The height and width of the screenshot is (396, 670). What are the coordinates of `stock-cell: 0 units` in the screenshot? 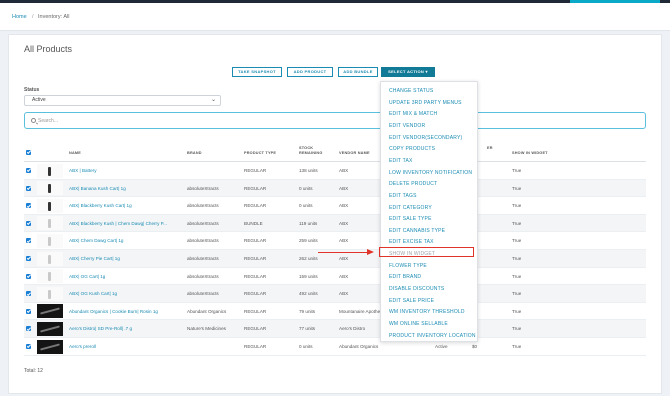 It's located at (306, 346).